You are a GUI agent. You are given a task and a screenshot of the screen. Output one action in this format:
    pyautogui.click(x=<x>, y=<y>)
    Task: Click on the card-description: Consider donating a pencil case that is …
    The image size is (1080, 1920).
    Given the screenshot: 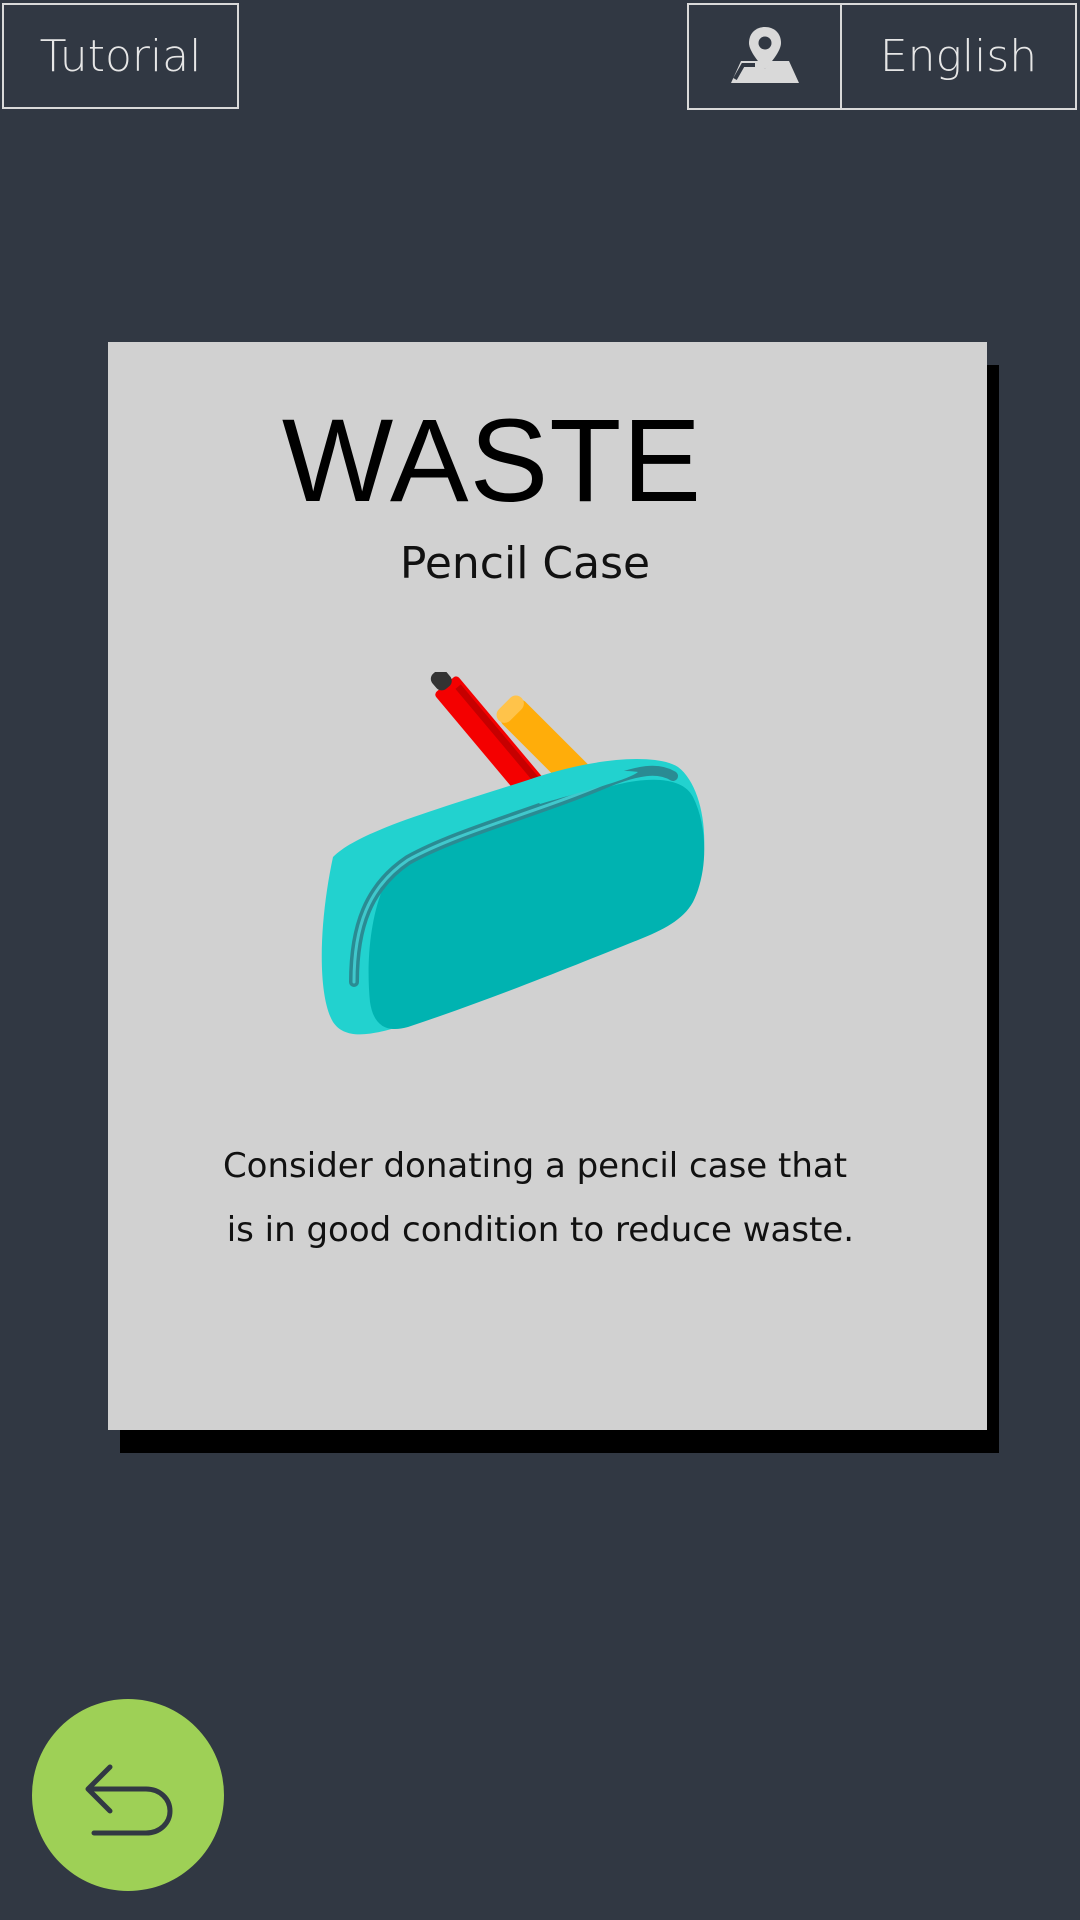 What is the action you would take?
    pyautogui.click(x=535, y=1198)
    